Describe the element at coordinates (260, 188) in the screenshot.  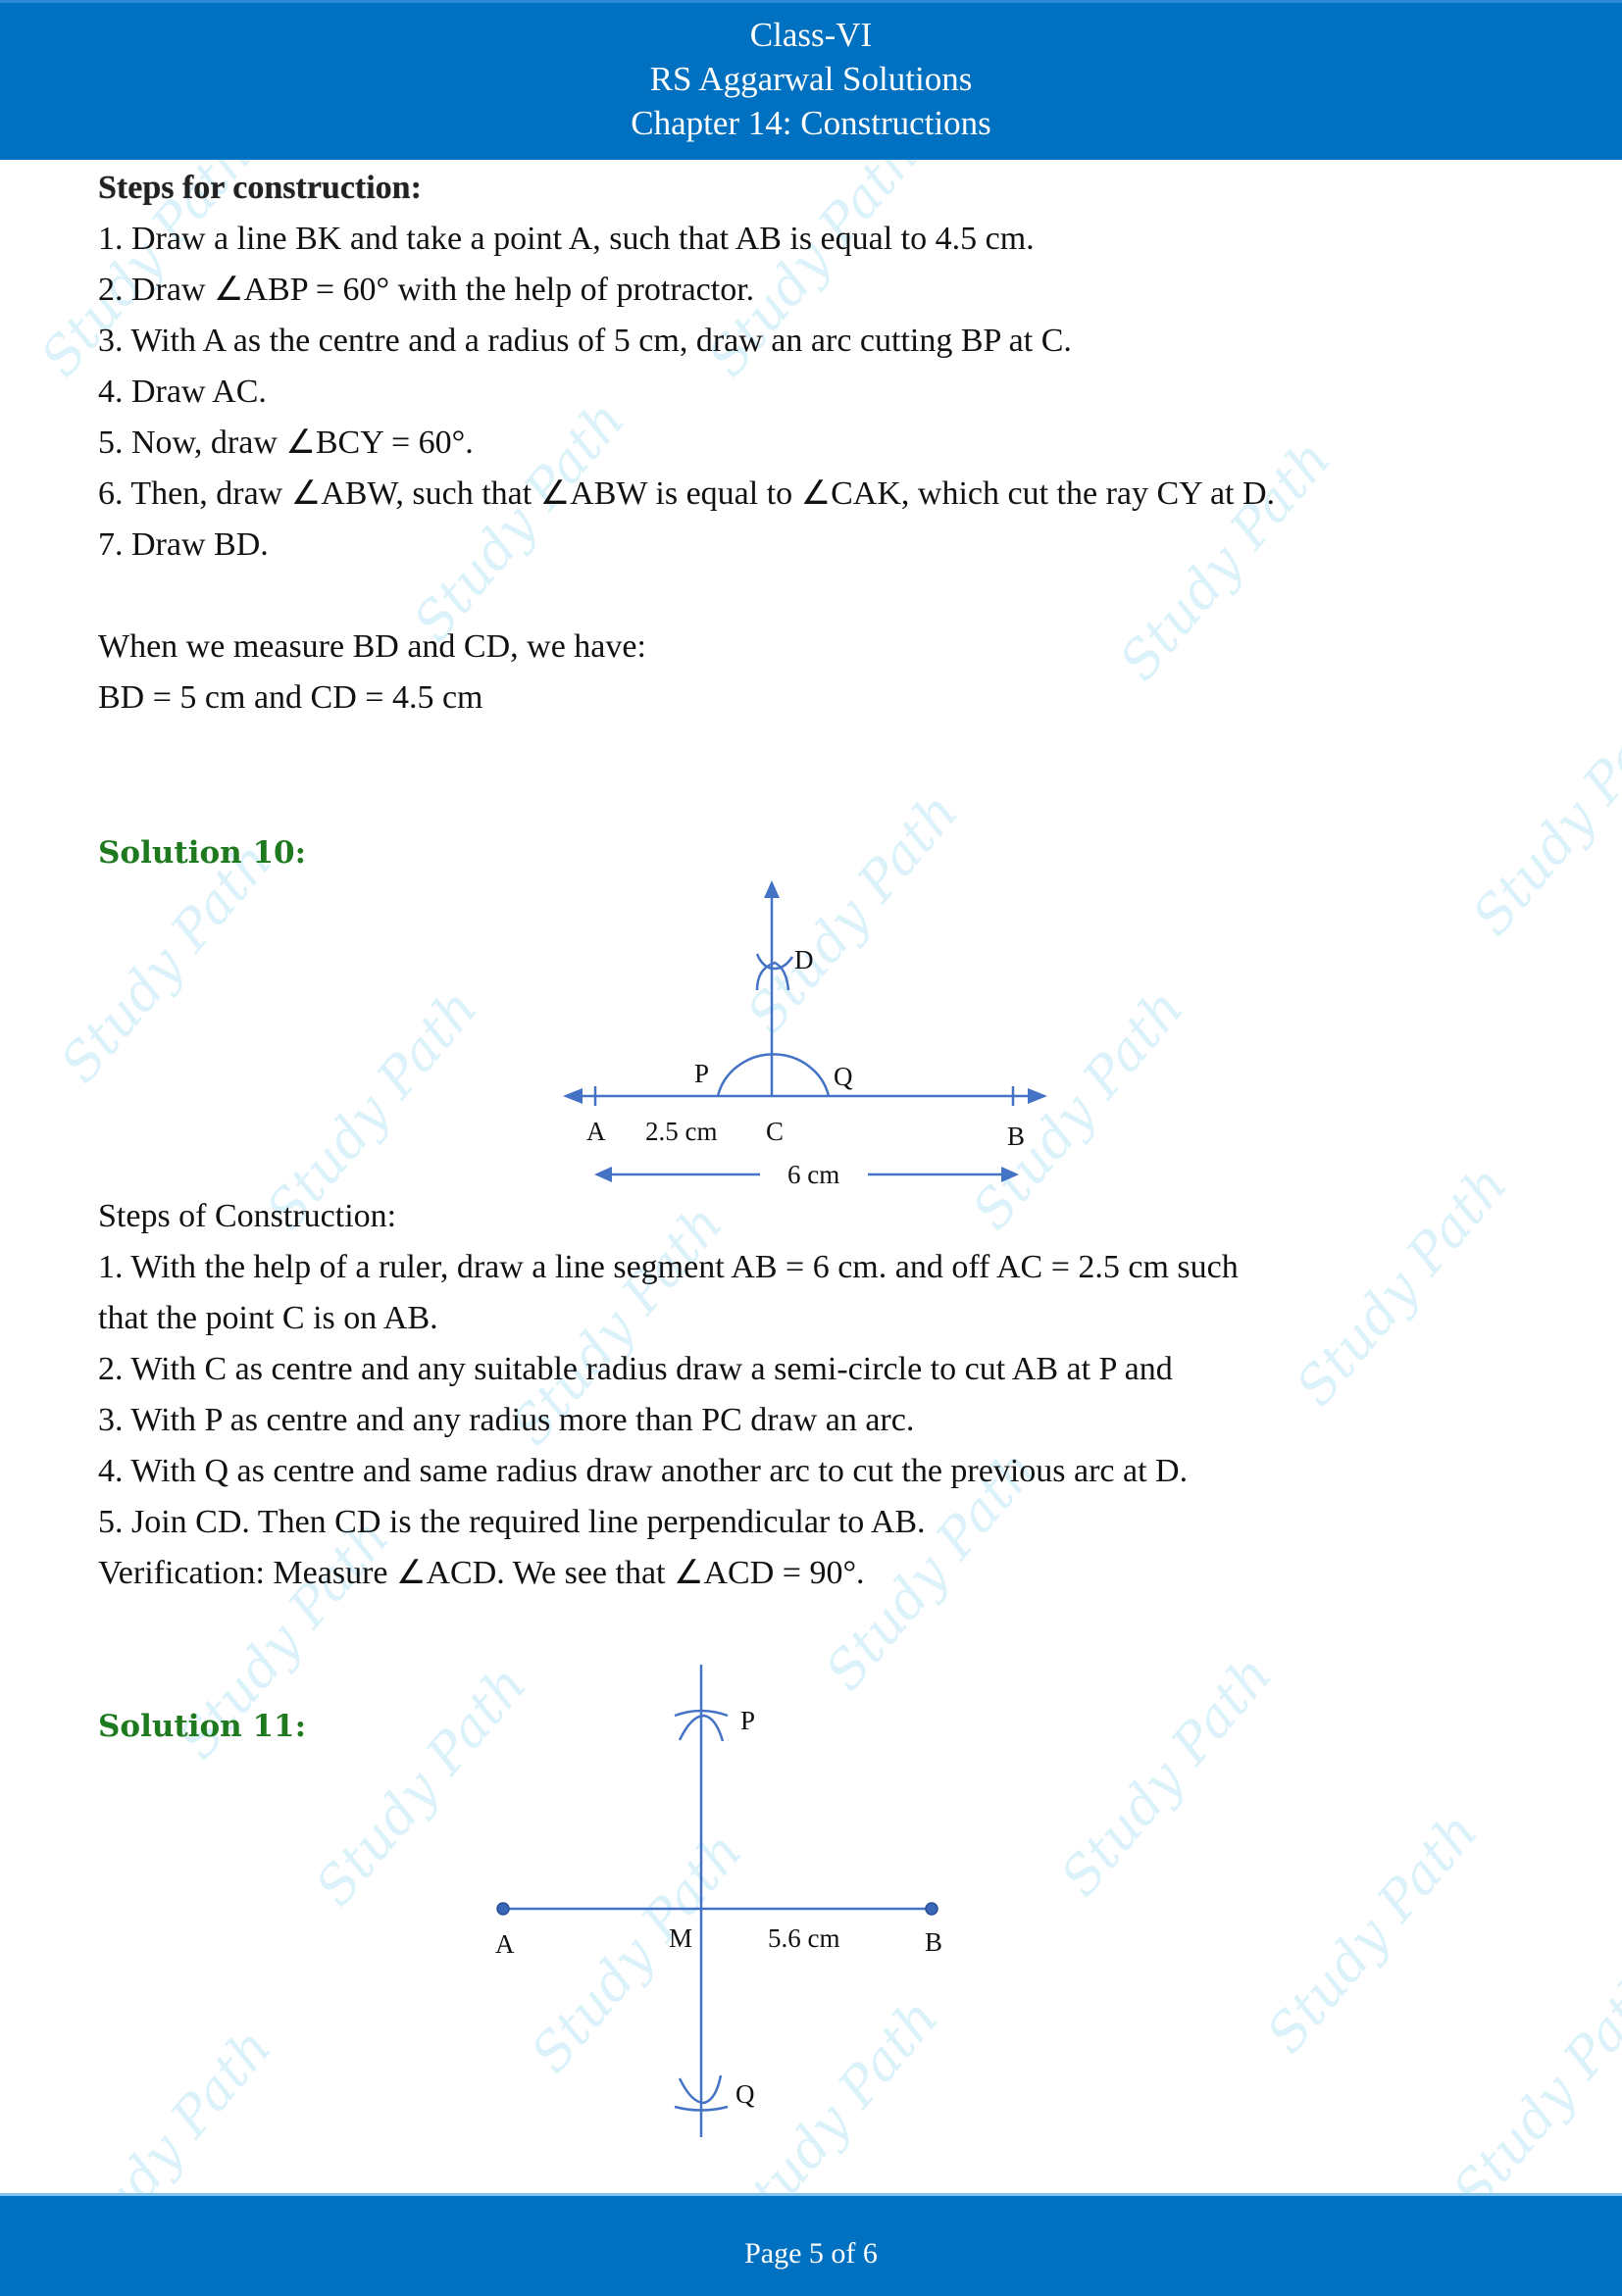
I see `prev-steps-title: Steps for construction:` at that location.